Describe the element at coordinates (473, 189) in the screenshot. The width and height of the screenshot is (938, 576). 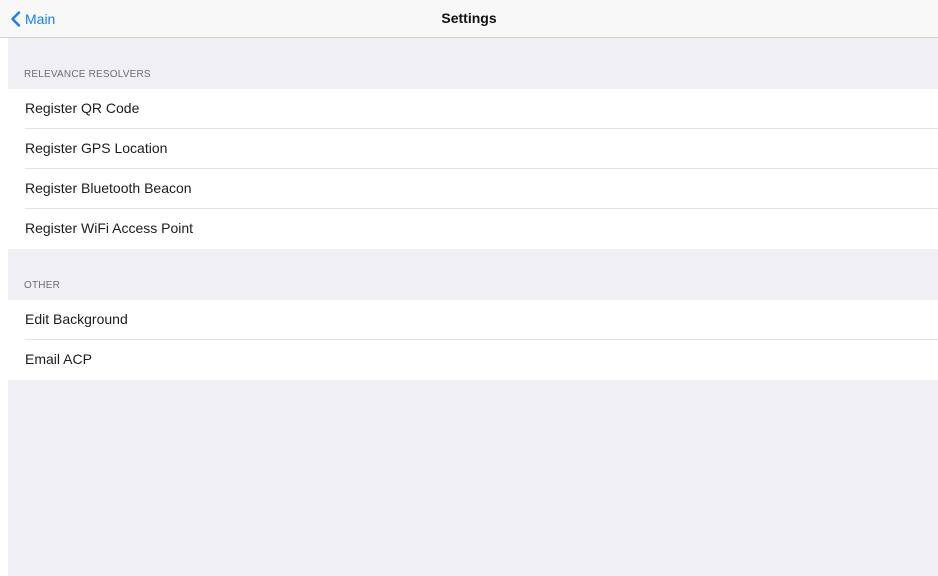
I see `row-register-bluetooth-beacon: Register Bluetooth Beacon` at that location.